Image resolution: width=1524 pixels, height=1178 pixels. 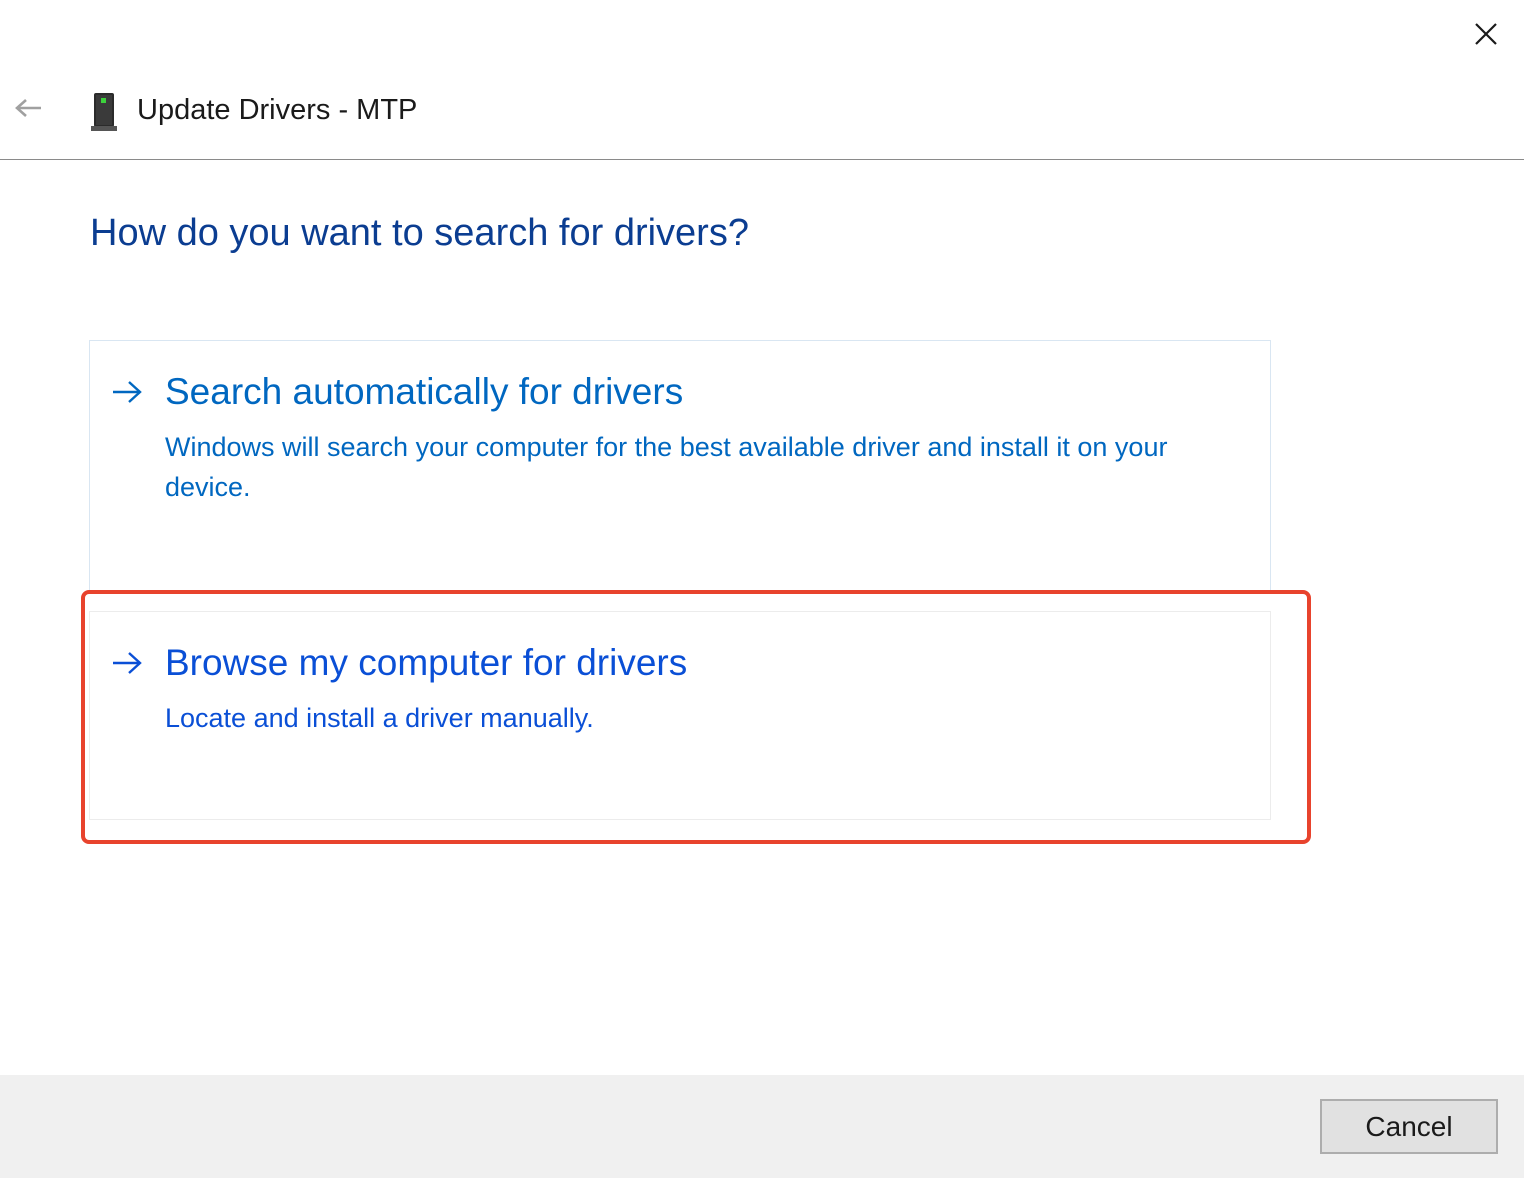 I want to click on dialog-header: Update Drivers - MTP, so click(x=762, y=112).